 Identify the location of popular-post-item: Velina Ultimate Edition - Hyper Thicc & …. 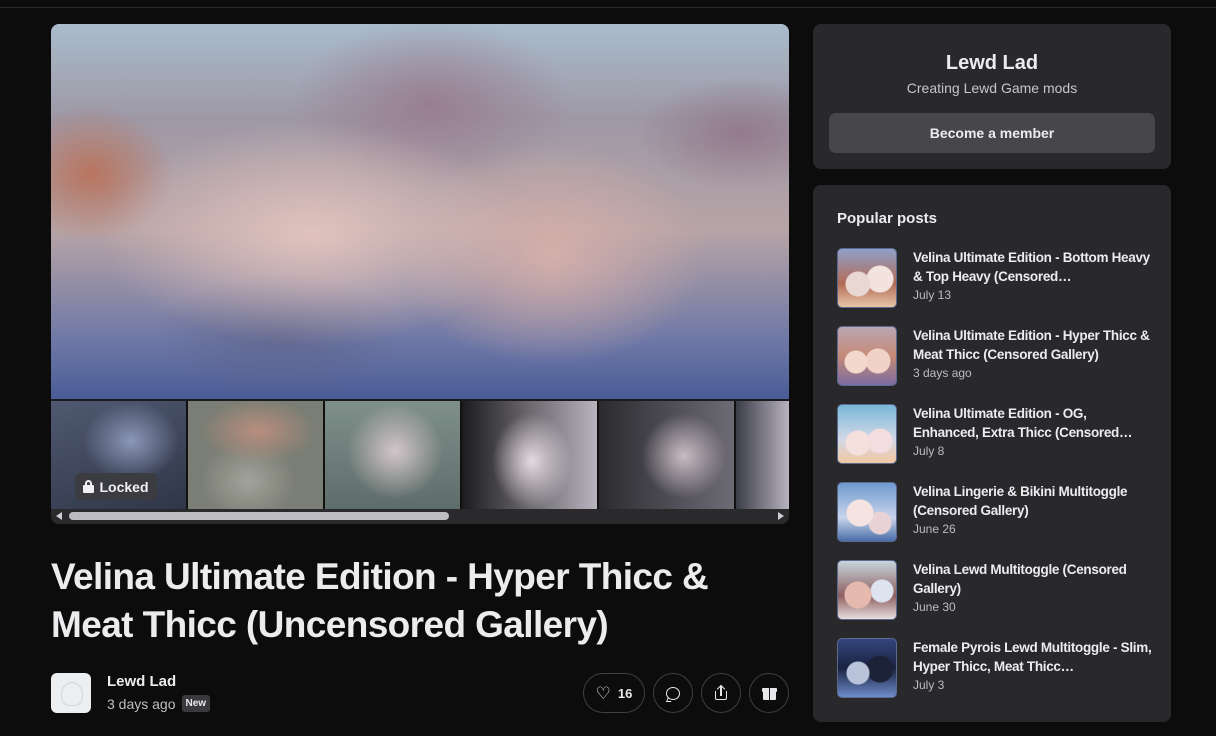
(997, 365).